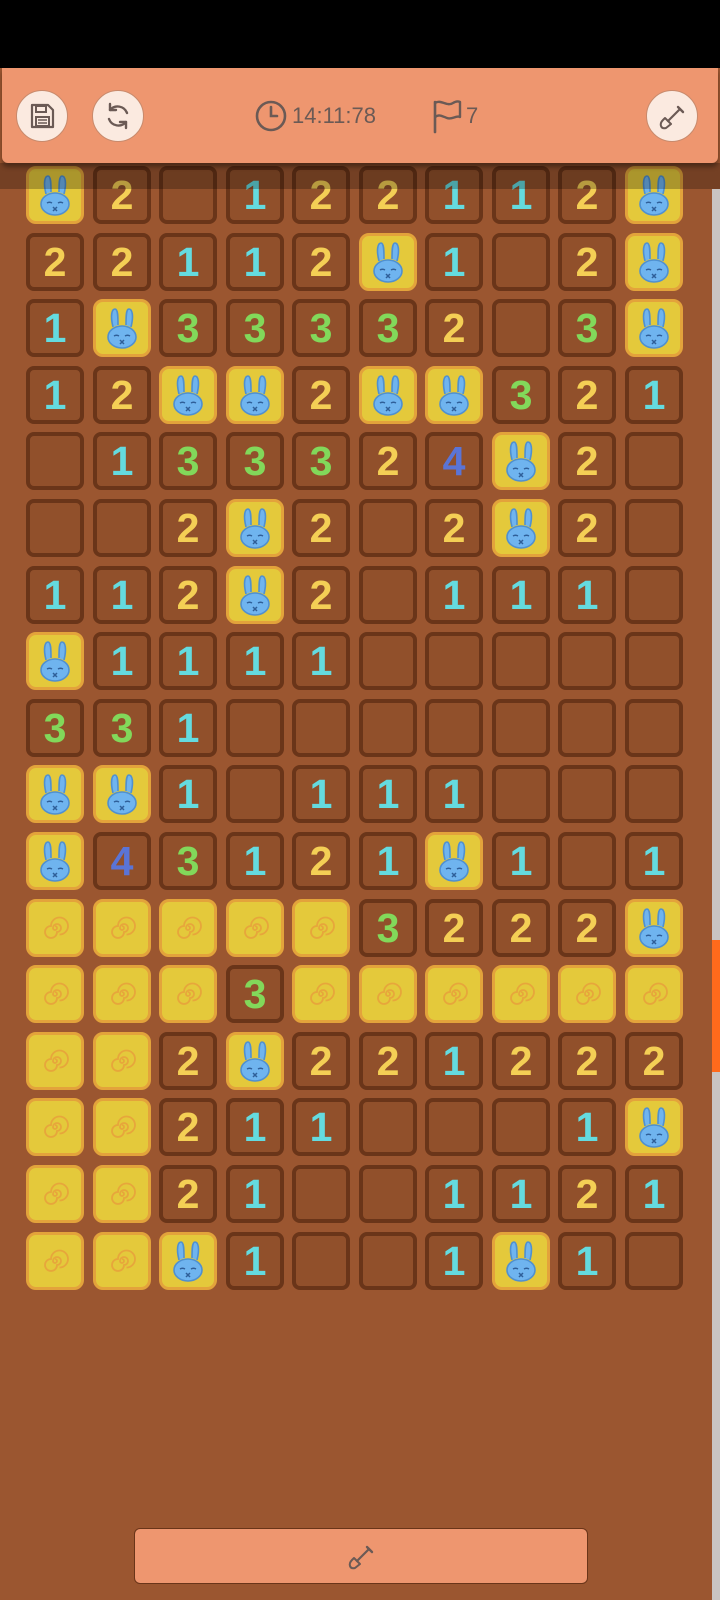 The height and width of the screenshot is (1600, 720). Describe the element at coordinates (716, 1006) in the screenshot. I see `scrollbar-thumb` at that location.